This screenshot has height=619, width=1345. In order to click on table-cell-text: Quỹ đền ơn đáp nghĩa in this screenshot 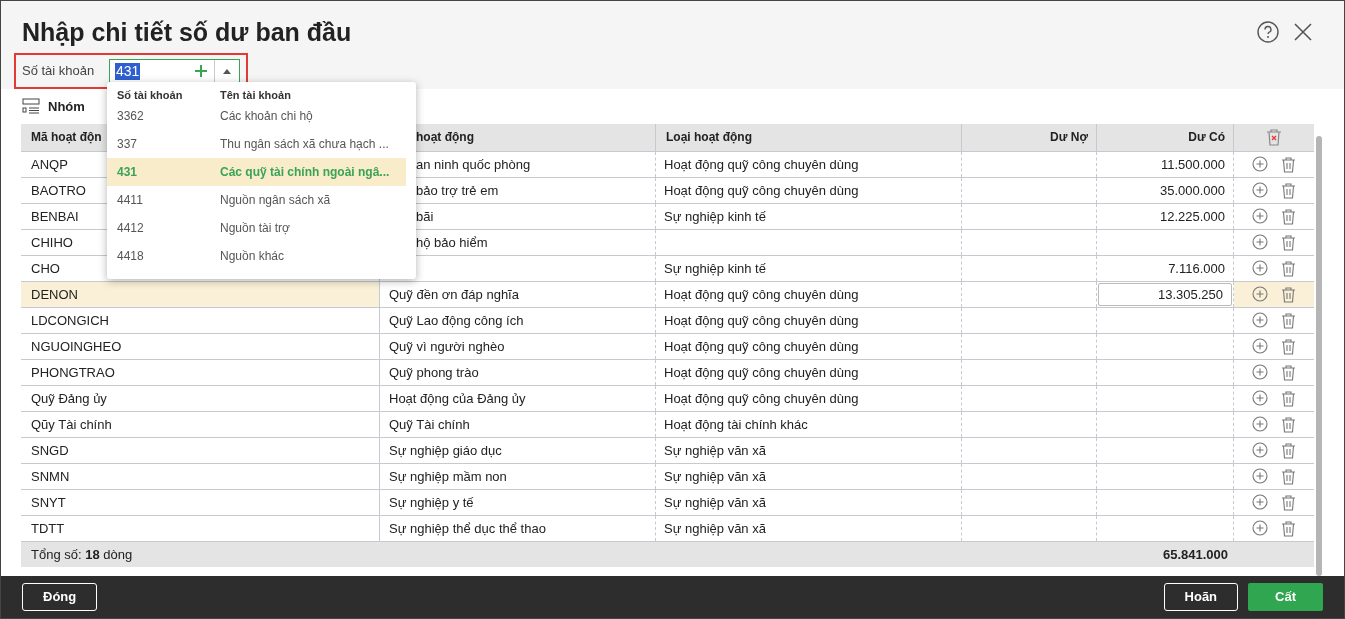, I will do `click(454, 294)`.